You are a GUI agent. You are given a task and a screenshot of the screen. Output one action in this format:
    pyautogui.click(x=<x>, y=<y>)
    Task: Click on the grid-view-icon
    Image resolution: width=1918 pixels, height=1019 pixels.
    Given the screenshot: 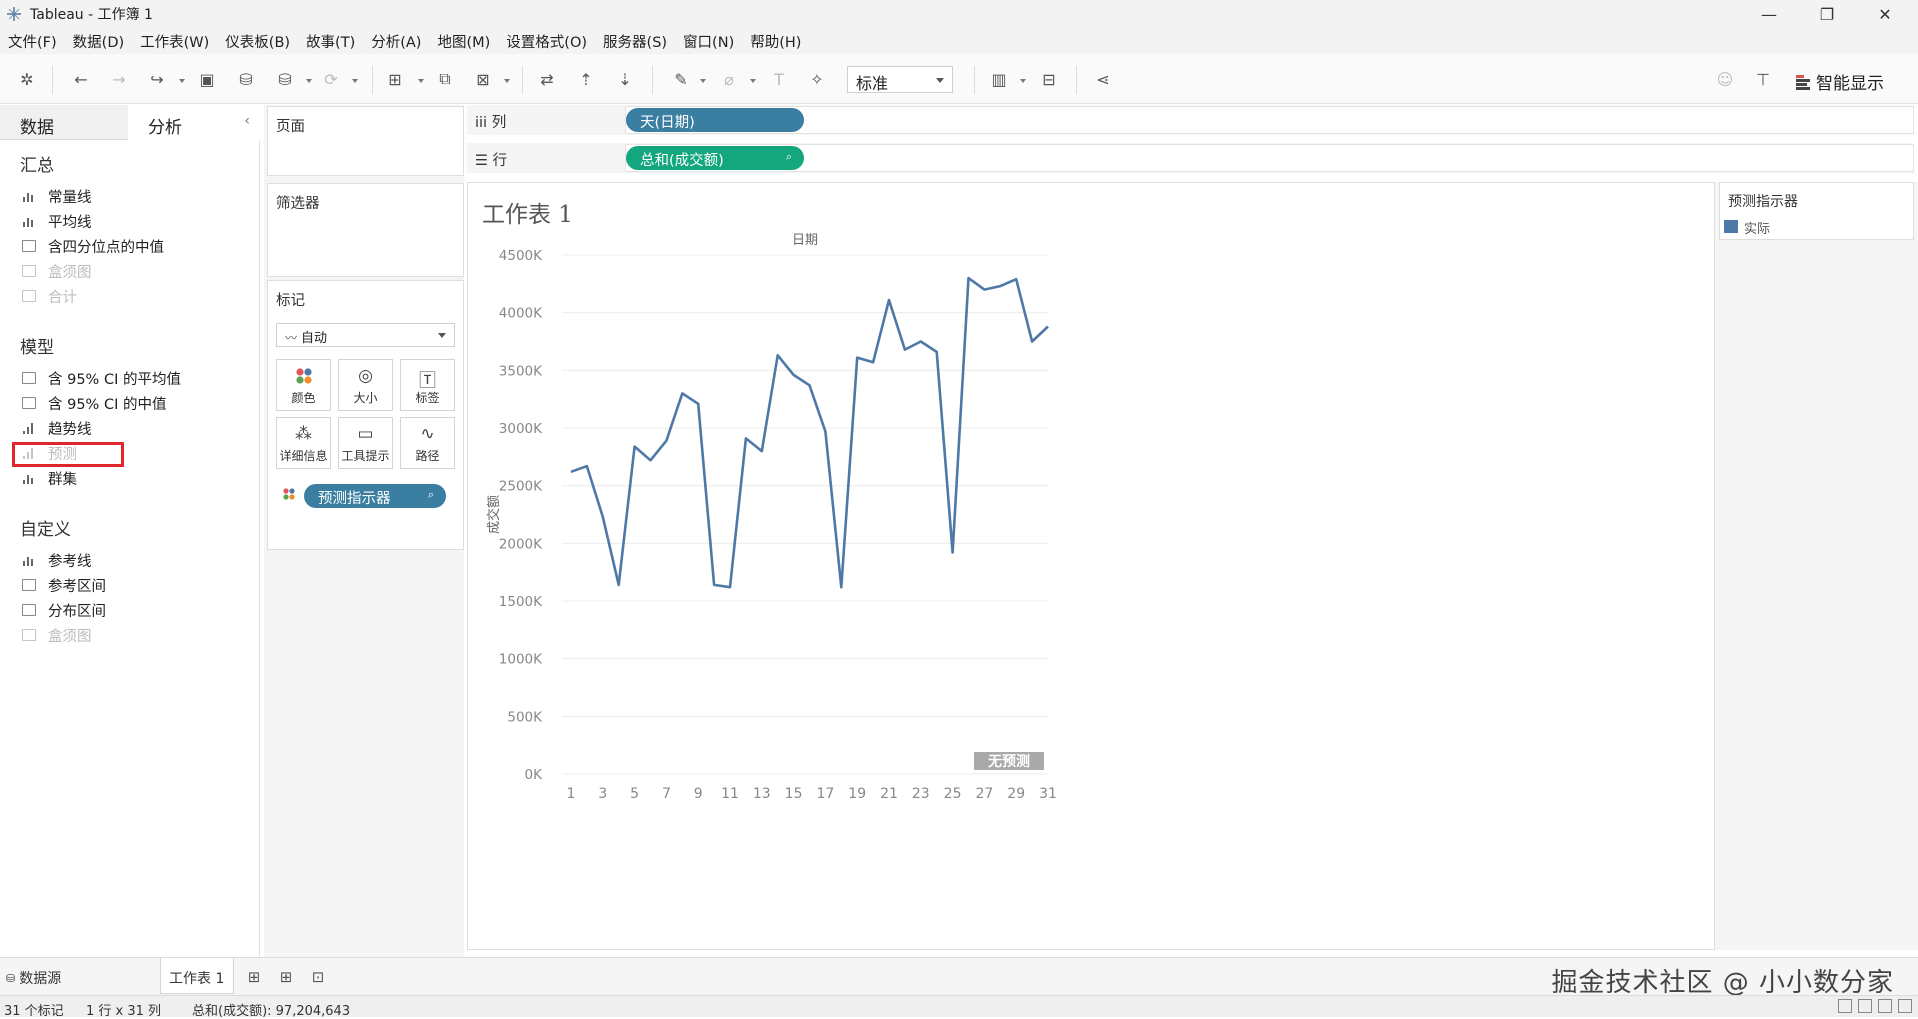 What is the action you would take?
    pyautogui.click(x=1845, y=1006)
    